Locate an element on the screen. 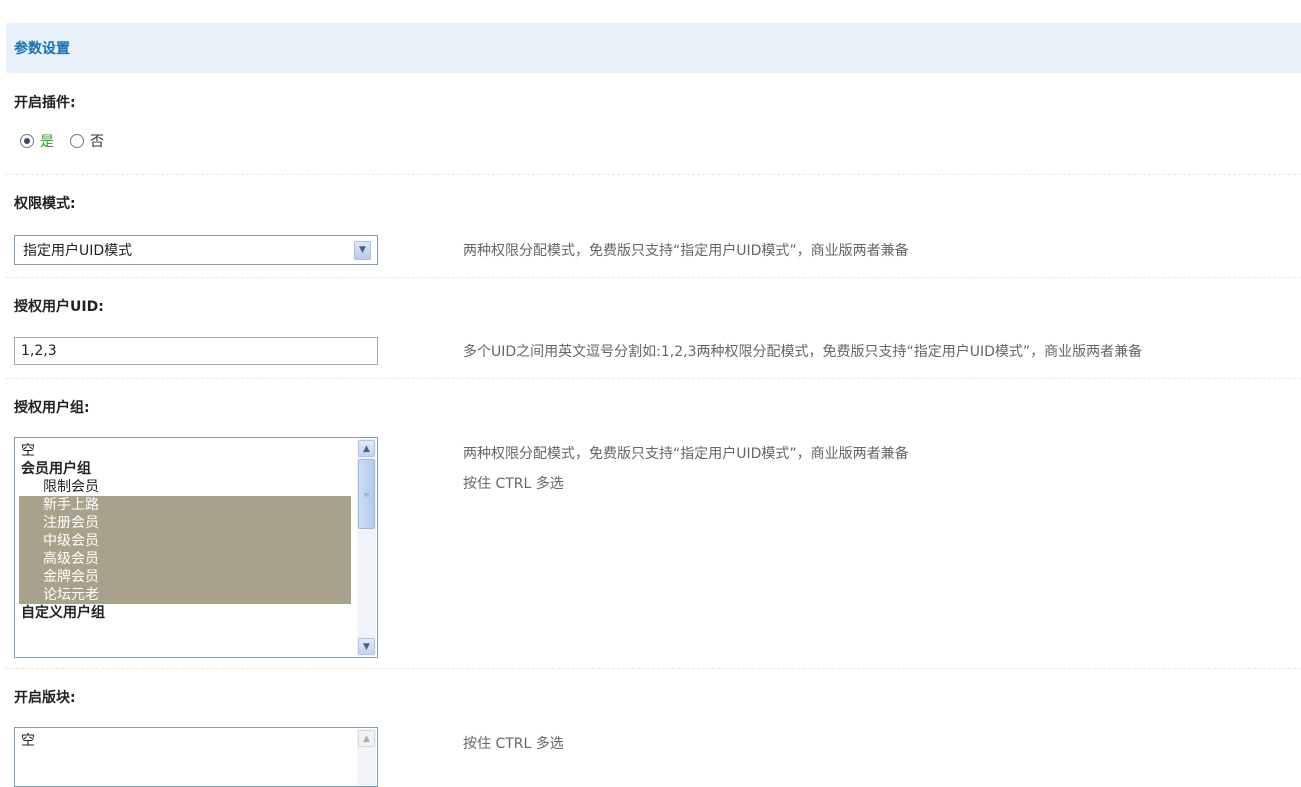 Image resolution: width=1301 pixels, height=787 pixels. list-option: 会员用户组 is located at coordinates (185, 469).